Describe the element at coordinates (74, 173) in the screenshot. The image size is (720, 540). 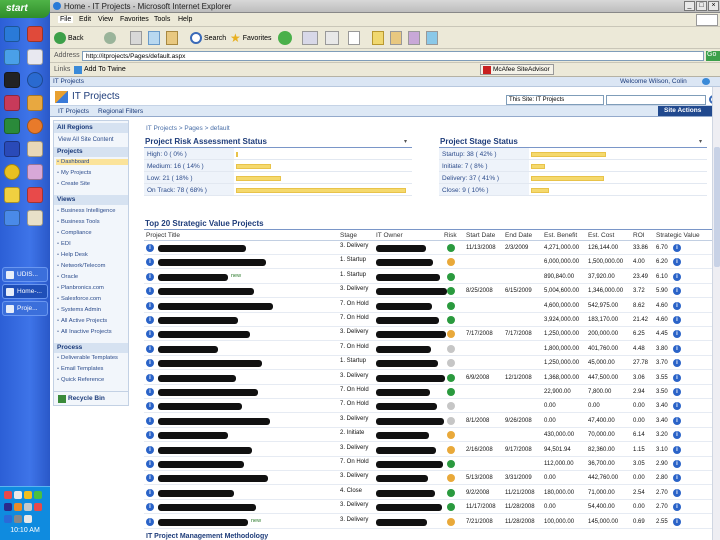
I see `nav-my-projects: My Projects` at that location.